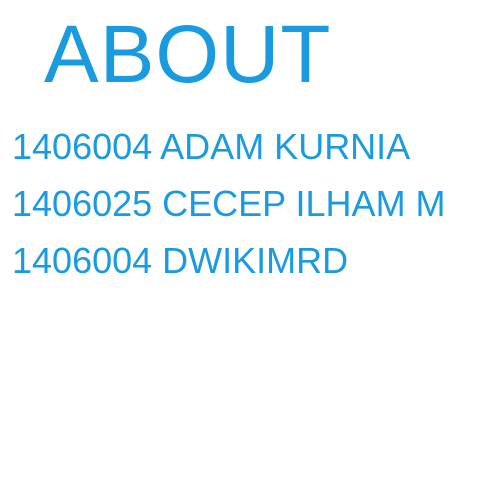  Describe the element at coordinates (188, 54) in the screenshot. I see `page-title: ABOUT` at that location.